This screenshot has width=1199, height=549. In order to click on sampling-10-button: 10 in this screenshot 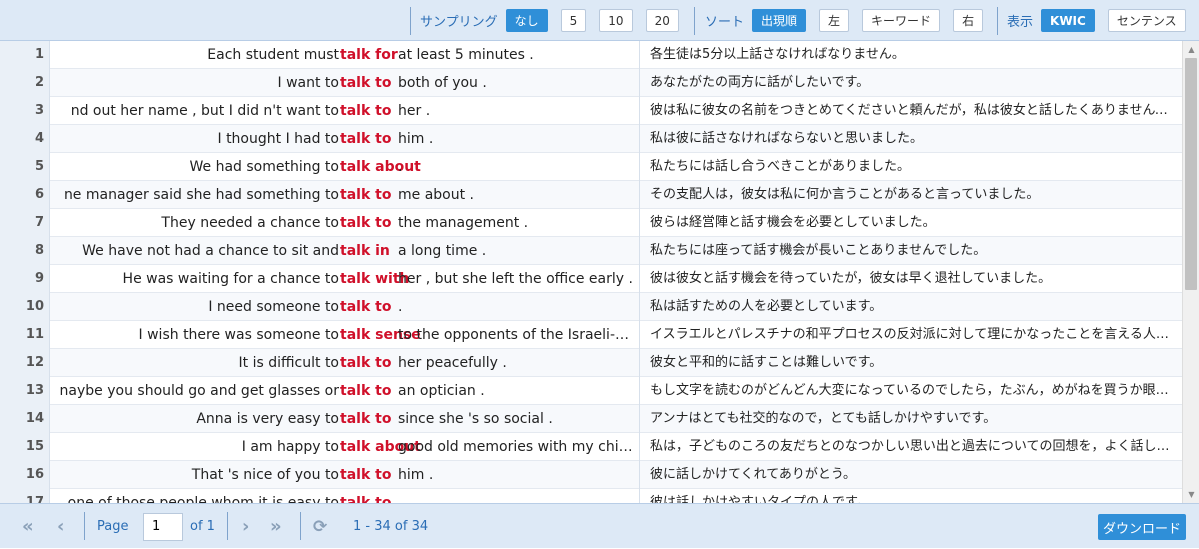, I will do `click(616, 20)`.